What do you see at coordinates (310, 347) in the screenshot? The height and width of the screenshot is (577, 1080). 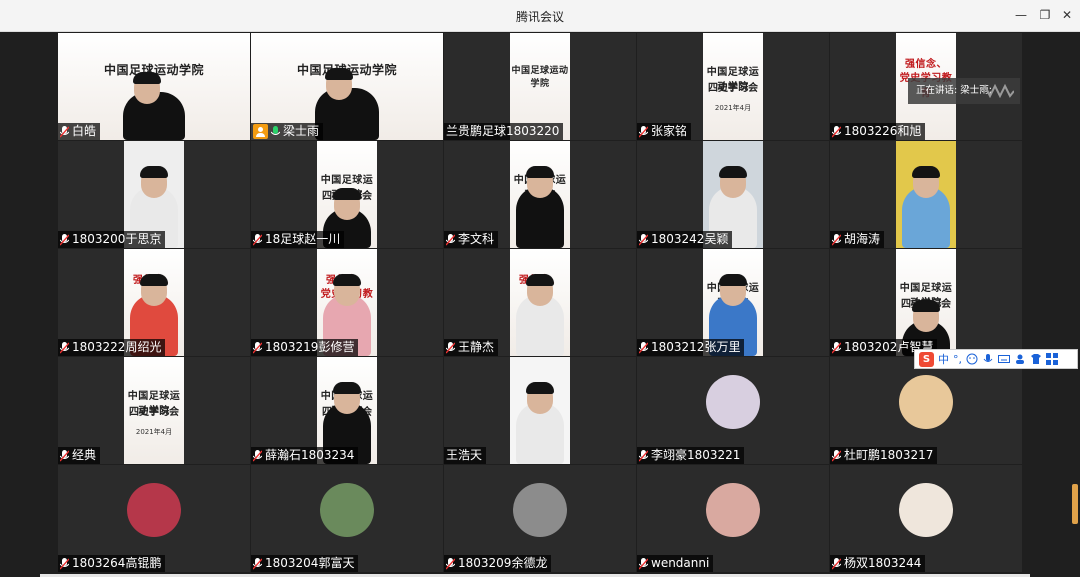 I see `participant-name: 1803219彭修营` at bounding box center [310, 347].